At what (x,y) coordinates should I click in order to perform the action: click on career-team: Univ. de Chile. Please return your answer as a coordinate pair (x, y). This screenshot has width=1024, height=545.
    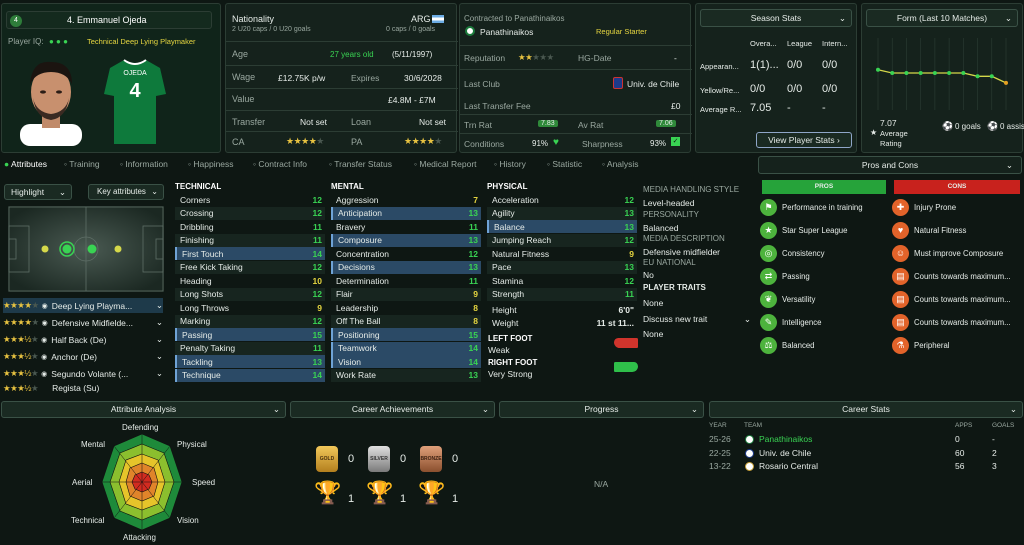
    Looking at the image, I should click on (785, 453).